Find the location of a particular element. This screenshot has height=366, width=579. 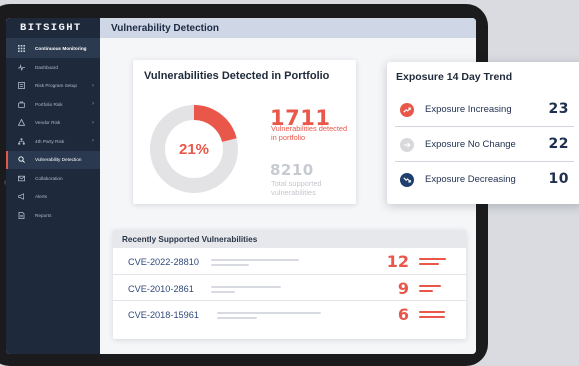

exposure-row-decreasing: Exposure Decreasing 10 is located at coordinates (483, 180).